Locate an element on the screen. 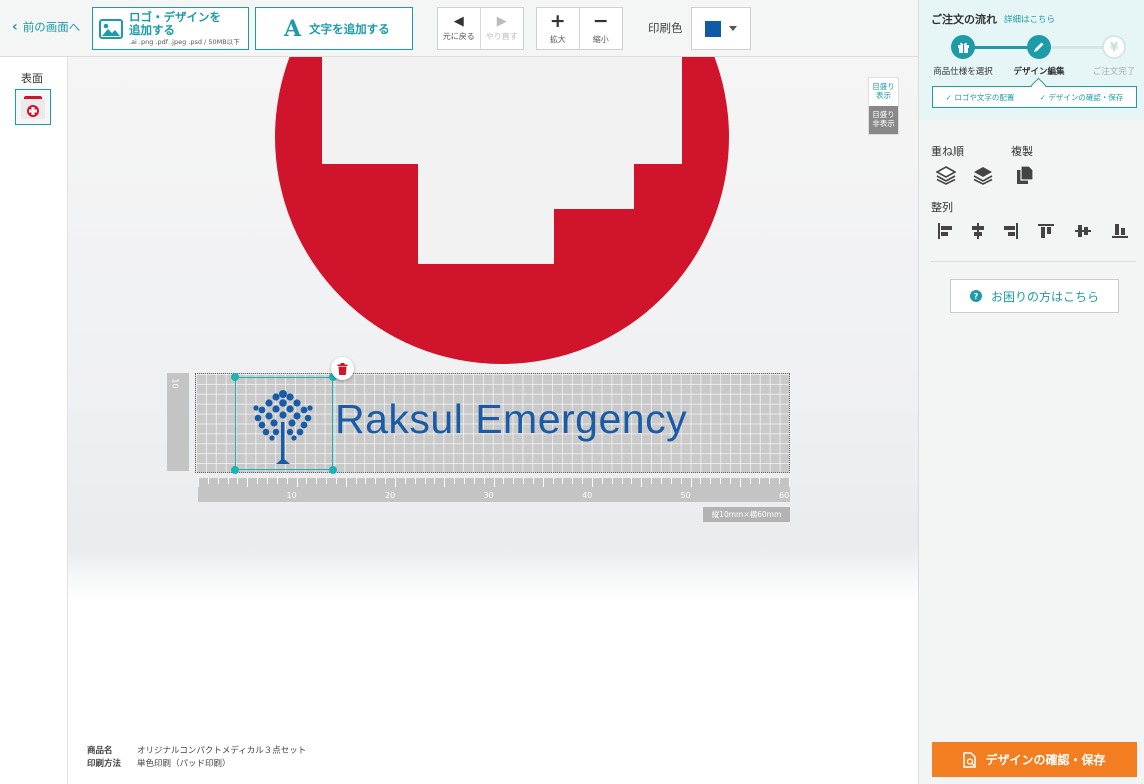 The image size is (1144, 784). step-3-circle: ¥ is located at coordinates (1114, 47).